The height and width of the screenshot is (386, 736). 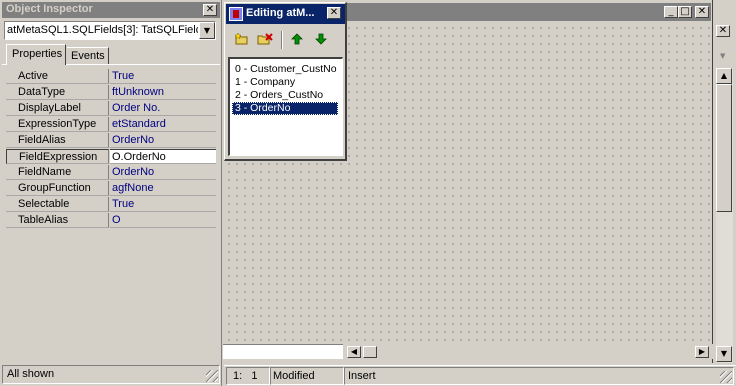 I want to click on component-selector: atMetaSQL1.SQLFields[3]: TatSQLField ▼, so click(x=110, y=30).